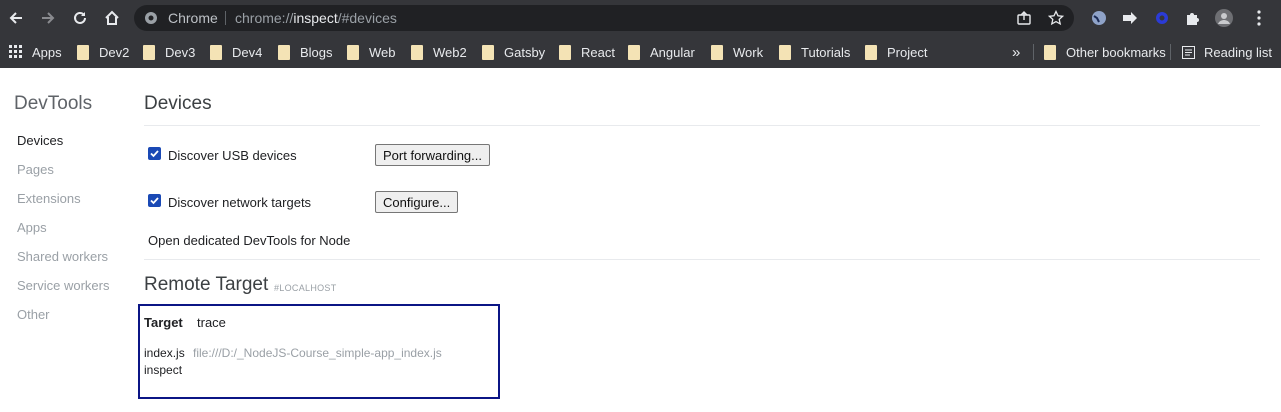 The height and width of the screenshot is (412, 1281). What do you see at coordinates (247, 52) in the screenshot?
I see `bookmark-label: Dev4` at bounding box center [247, 52].